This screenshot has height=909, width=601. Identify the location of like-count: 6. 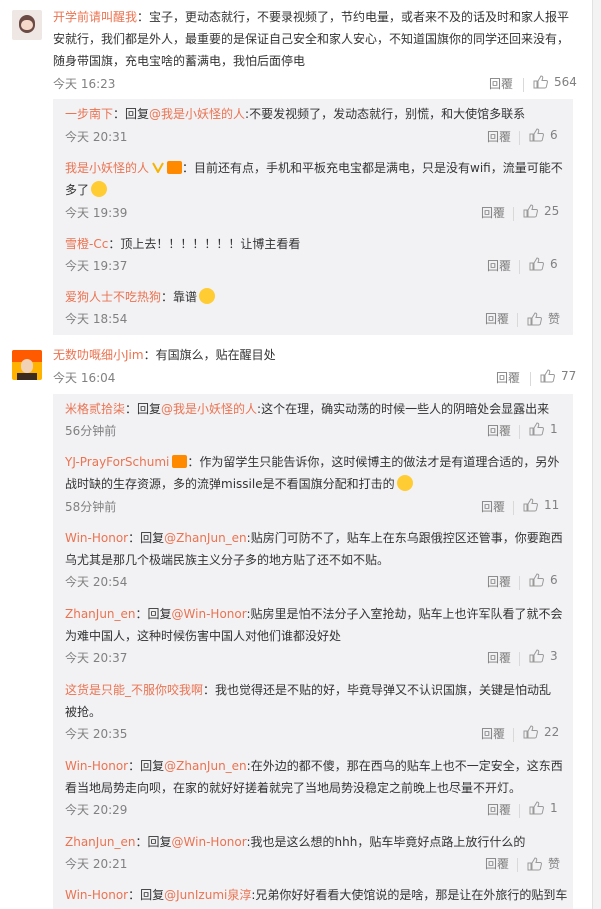
(554, 135).